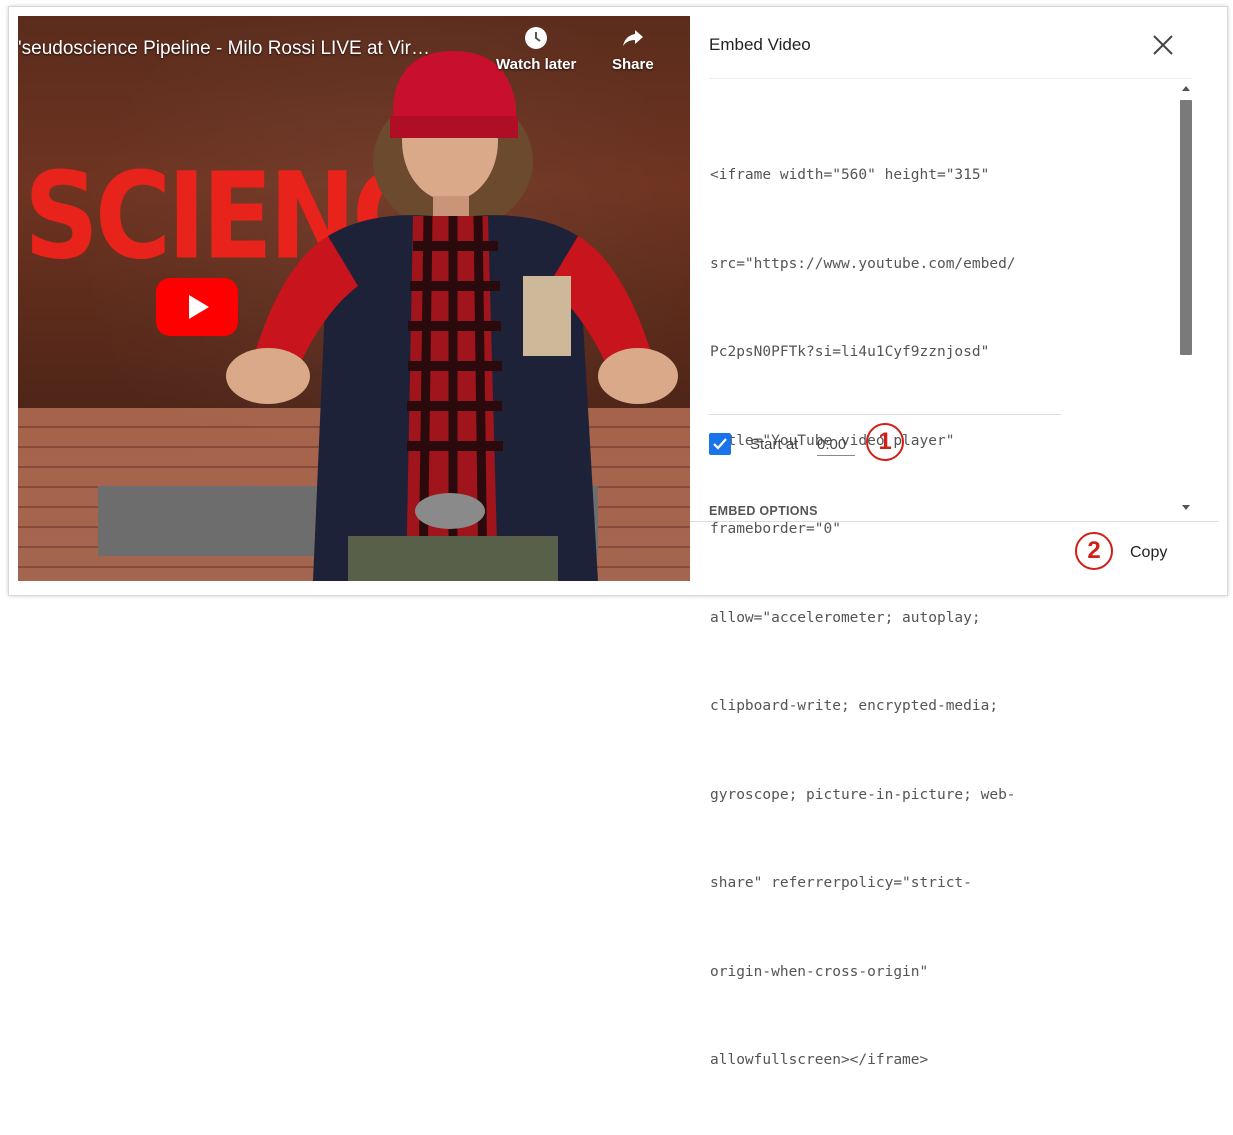 Image resolution: width=1233 pixels, height=1135 pixels. Describe the element at coordinates (1163, 45) in the screenshot. I see `close-icon` at that location.